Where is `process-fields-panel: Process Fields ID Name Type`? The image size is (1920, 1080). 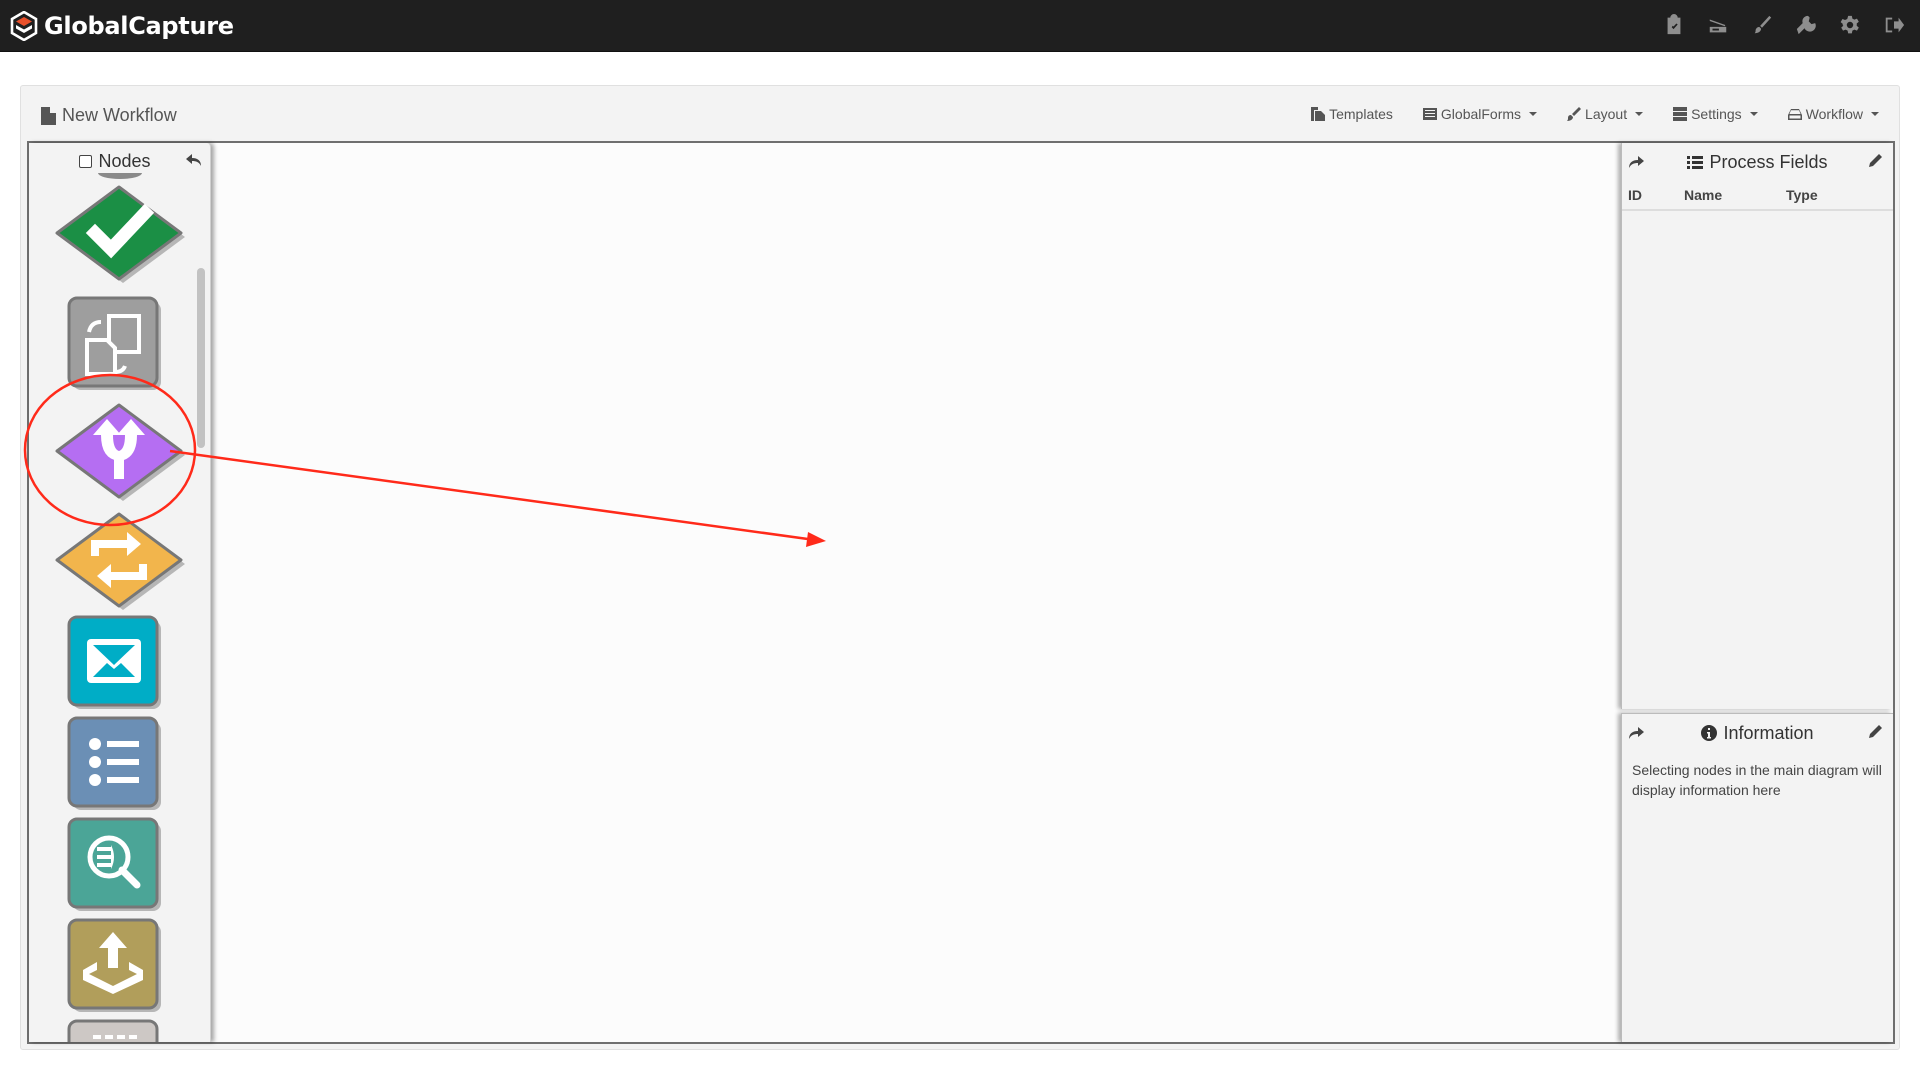 process-fields-panel: Process Fields ID Name Type is located at coordinates (1757, 426).